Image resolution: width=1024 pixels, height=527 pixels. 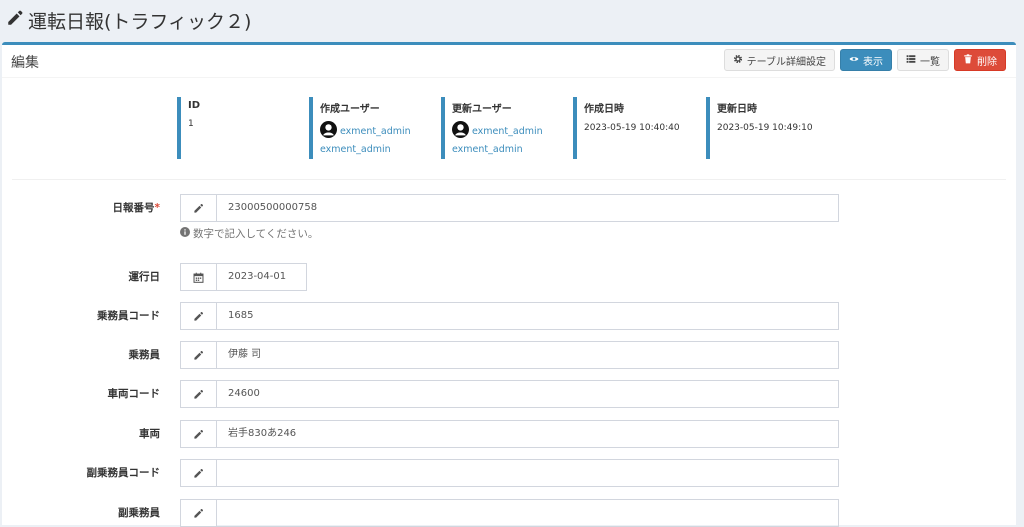 What do you see at coordinates (509, 61) in the screenshot?
I see `box-header: 編集 テーブル詳細設定 表示 一覧 削除` at bounding box center [509, 61].